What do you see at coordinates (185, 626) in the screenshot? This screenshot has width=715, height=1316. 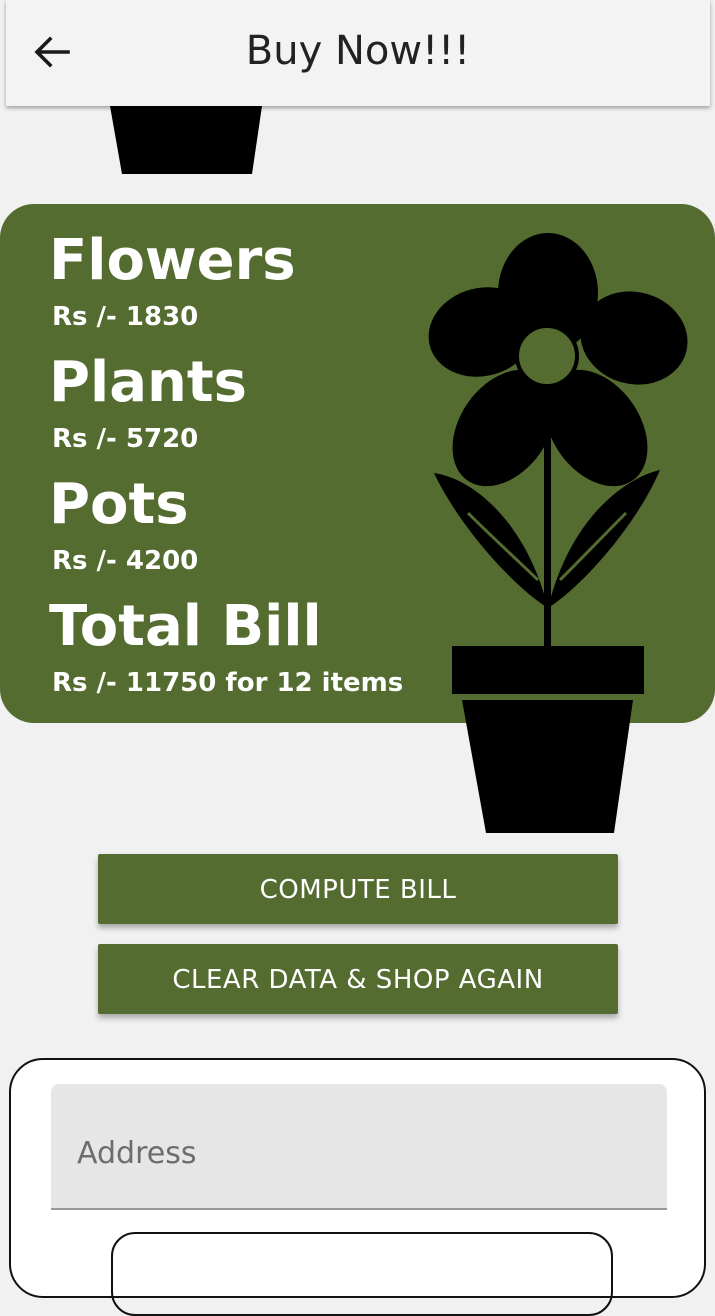 I see `total-bill-heading: Total Bill` at bounding box center [185, 626].